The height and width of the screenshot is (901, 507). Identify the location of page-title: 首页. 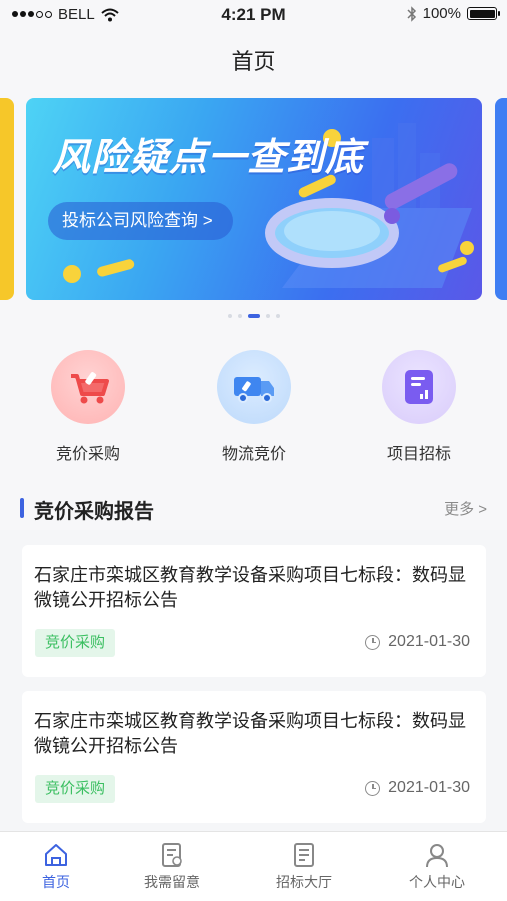
(253, 61).